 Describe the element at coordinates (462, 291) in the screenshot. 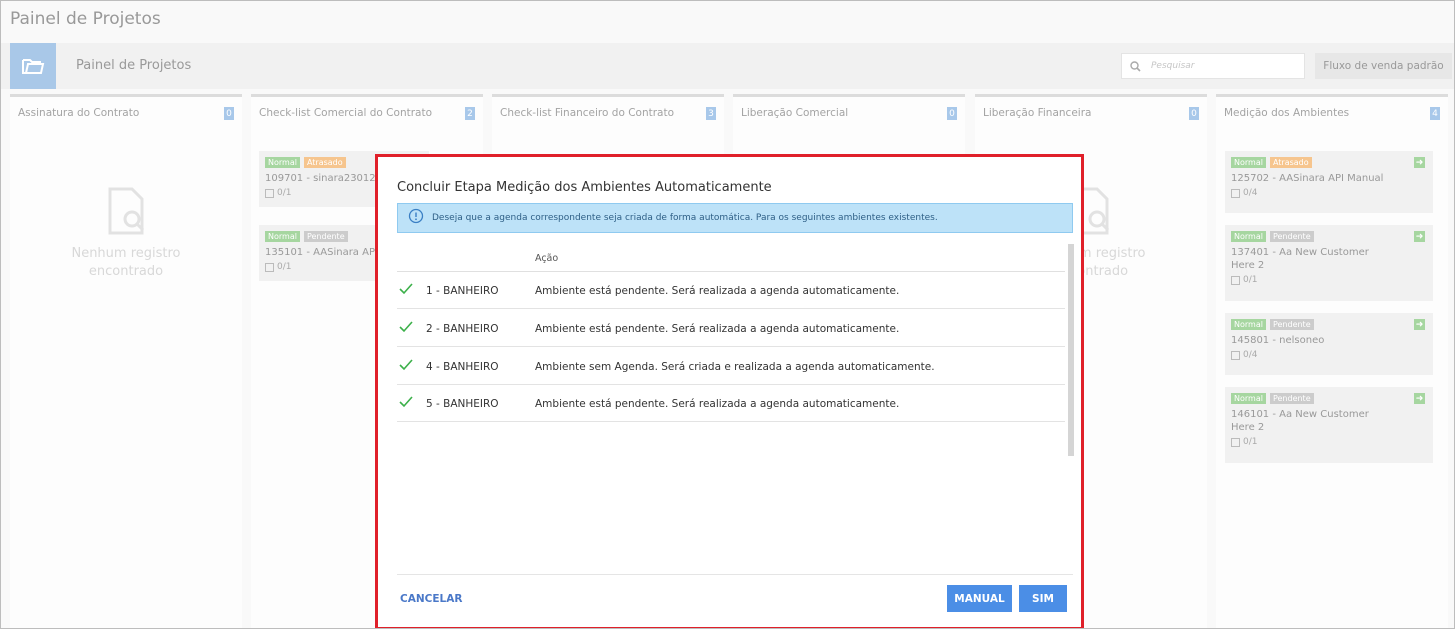

I see `environment-name: 1 - BANHEIRO` at that location.